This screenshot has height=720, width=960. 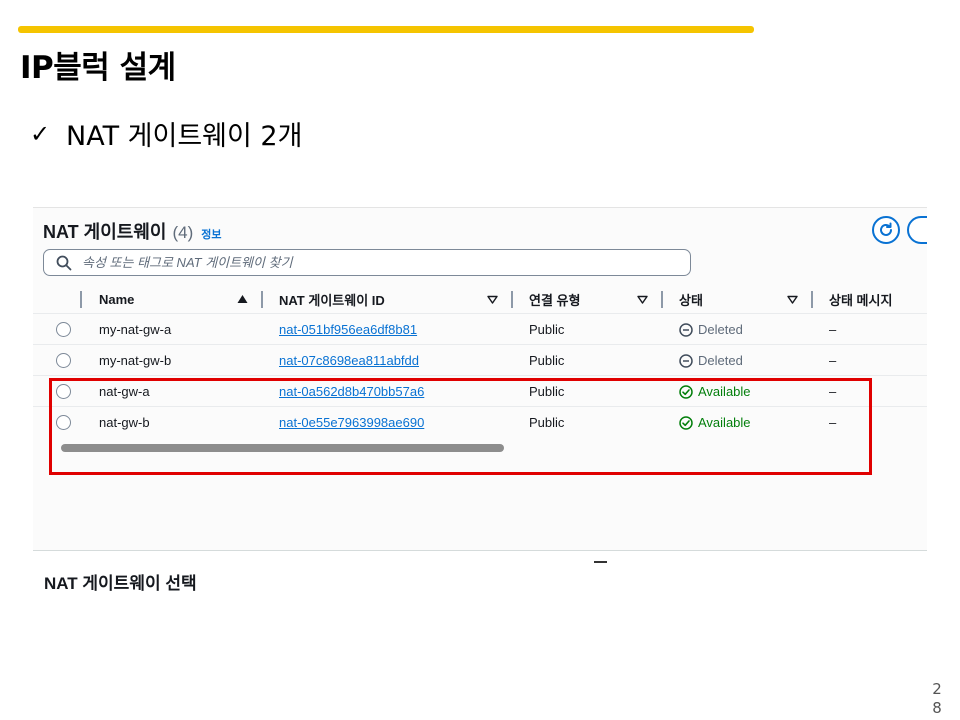 What do you see at coordinates (394, 299) in the screenshot?
I see `column-header-id: NAT 게이트웨이 ID` at bounding box center [394, 299].